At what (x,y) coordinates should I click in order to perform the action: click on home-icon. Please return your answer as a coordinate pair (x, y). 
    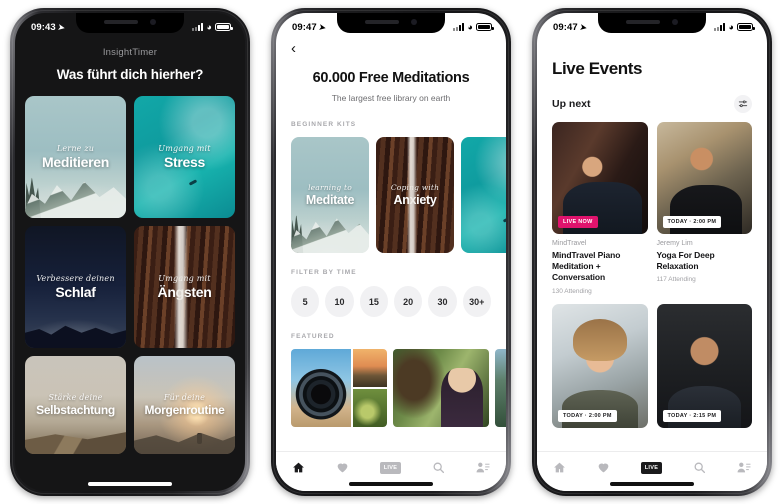
    Looking at the image, I should click on (298, 467).